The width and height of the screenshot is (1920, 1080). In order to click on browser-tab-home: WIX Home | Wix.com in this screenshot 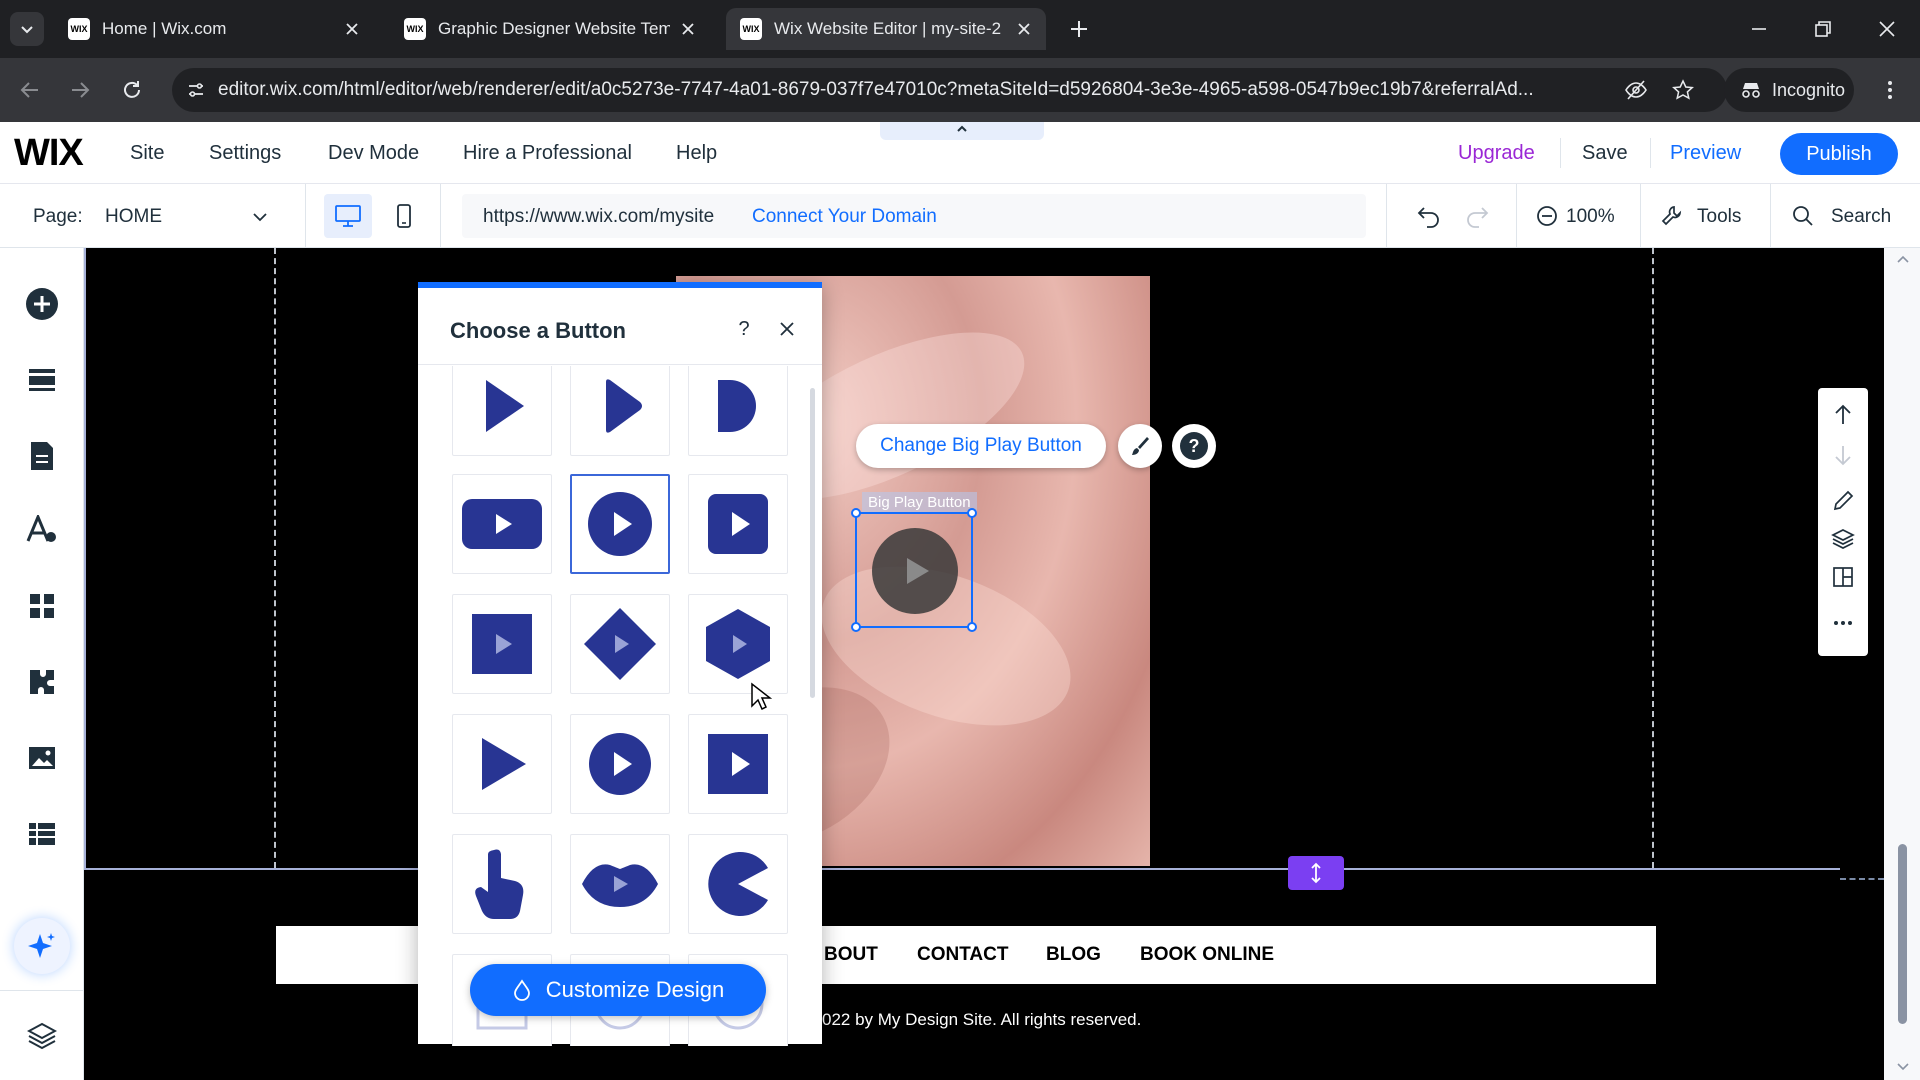, I will do `click(214, 29)`.